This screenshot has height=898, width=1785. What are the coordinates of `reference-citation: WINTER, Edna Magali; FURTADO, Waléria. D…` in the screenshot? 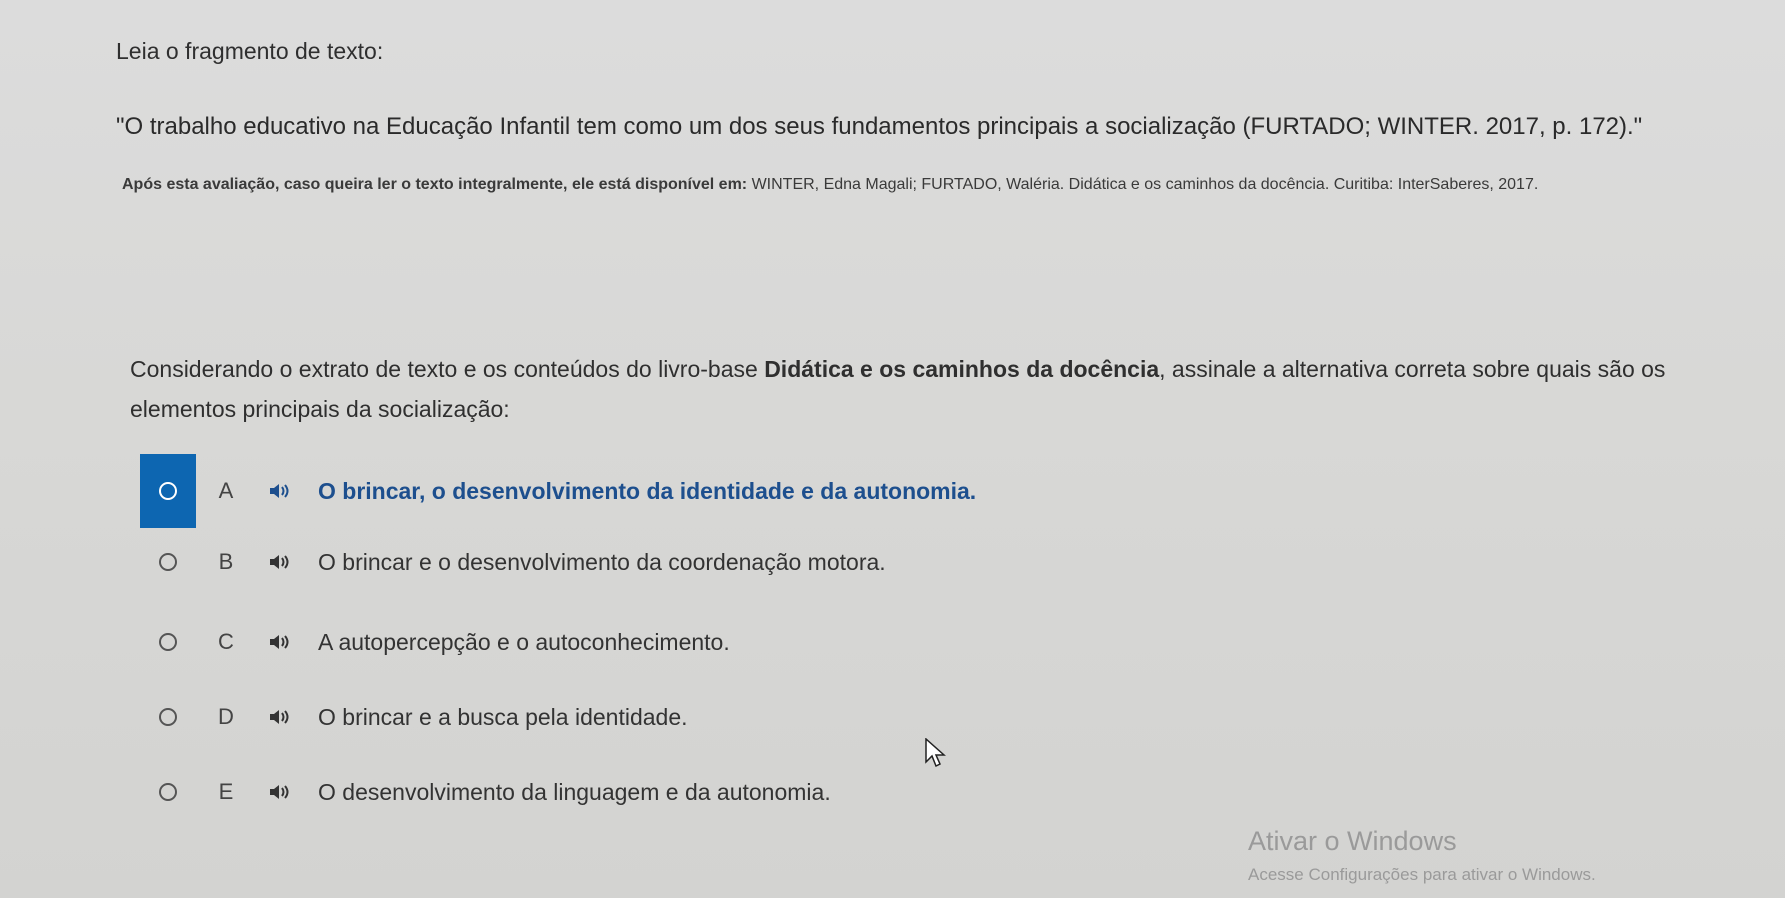 It's located at (1145, 184).